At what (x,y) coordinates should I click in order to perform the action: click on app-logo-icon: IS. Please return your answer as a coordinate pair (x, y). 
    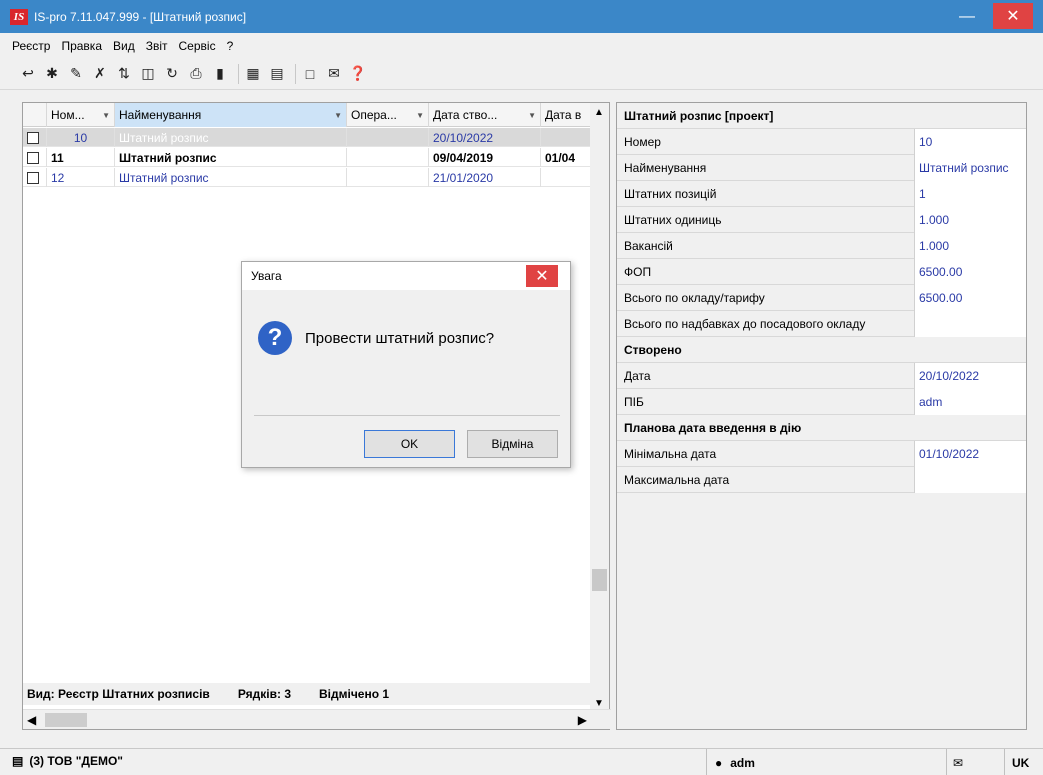
    Looking at the image, I should click on (19, 16).